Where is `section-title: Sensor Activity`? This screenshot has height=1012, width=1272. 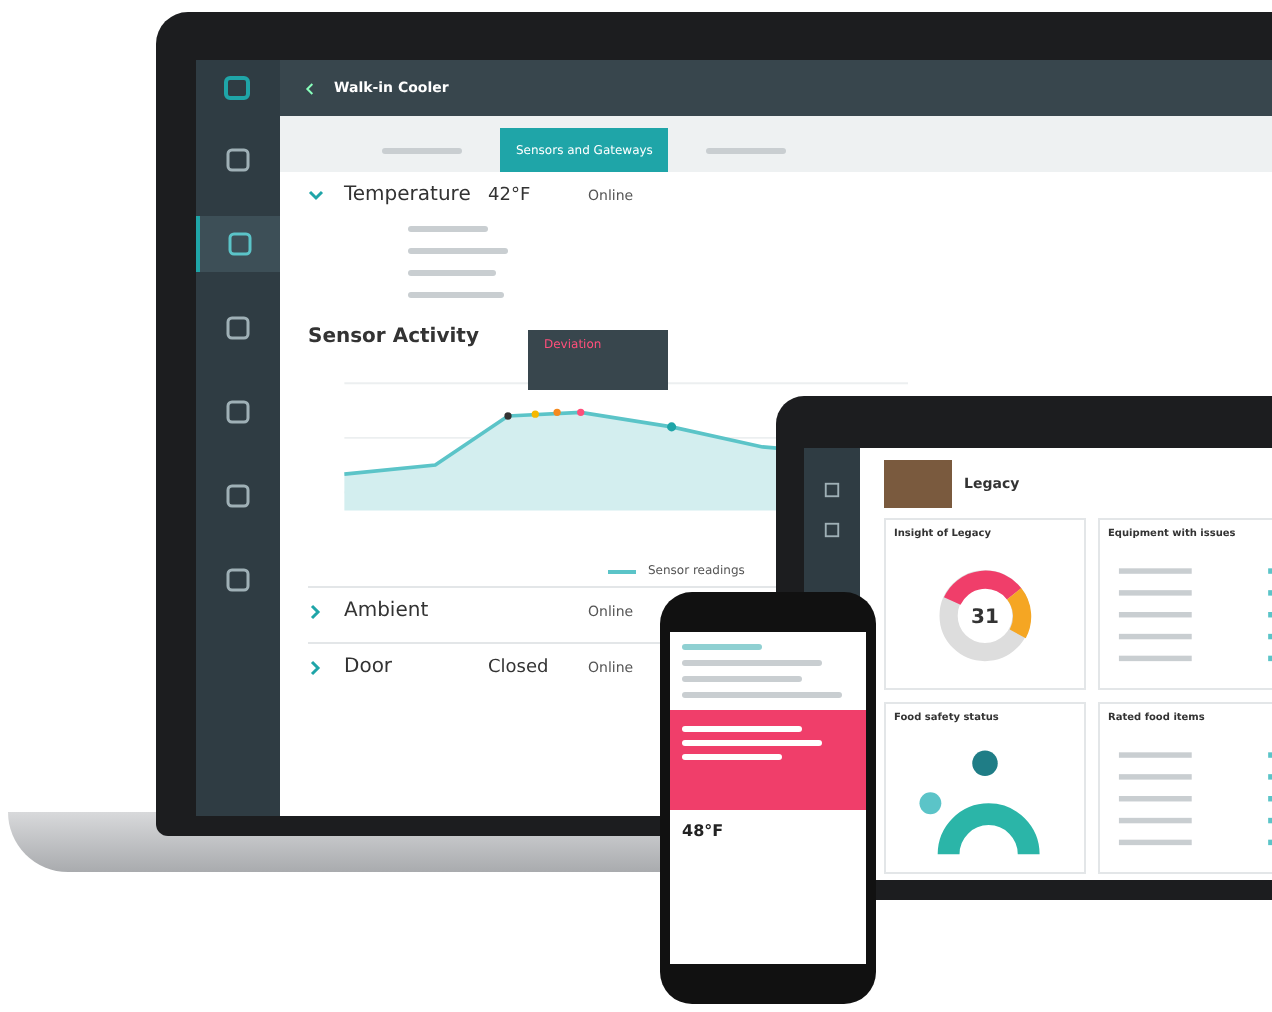 section-title: Sensor Activity is located at coordinates (393, 337).